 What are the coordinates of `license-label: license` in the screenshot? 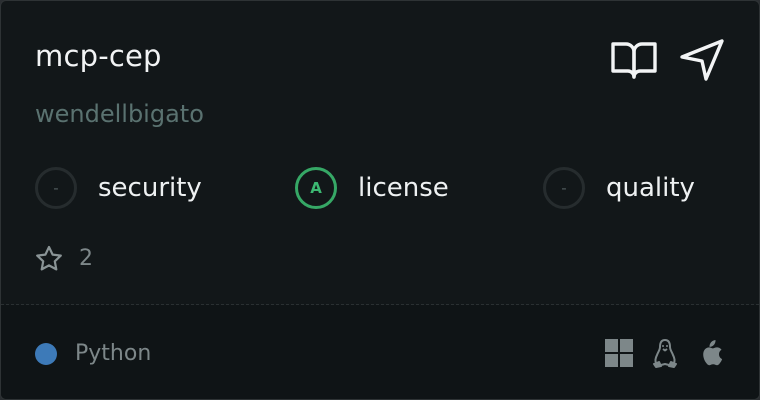 It's located at (403, 188).